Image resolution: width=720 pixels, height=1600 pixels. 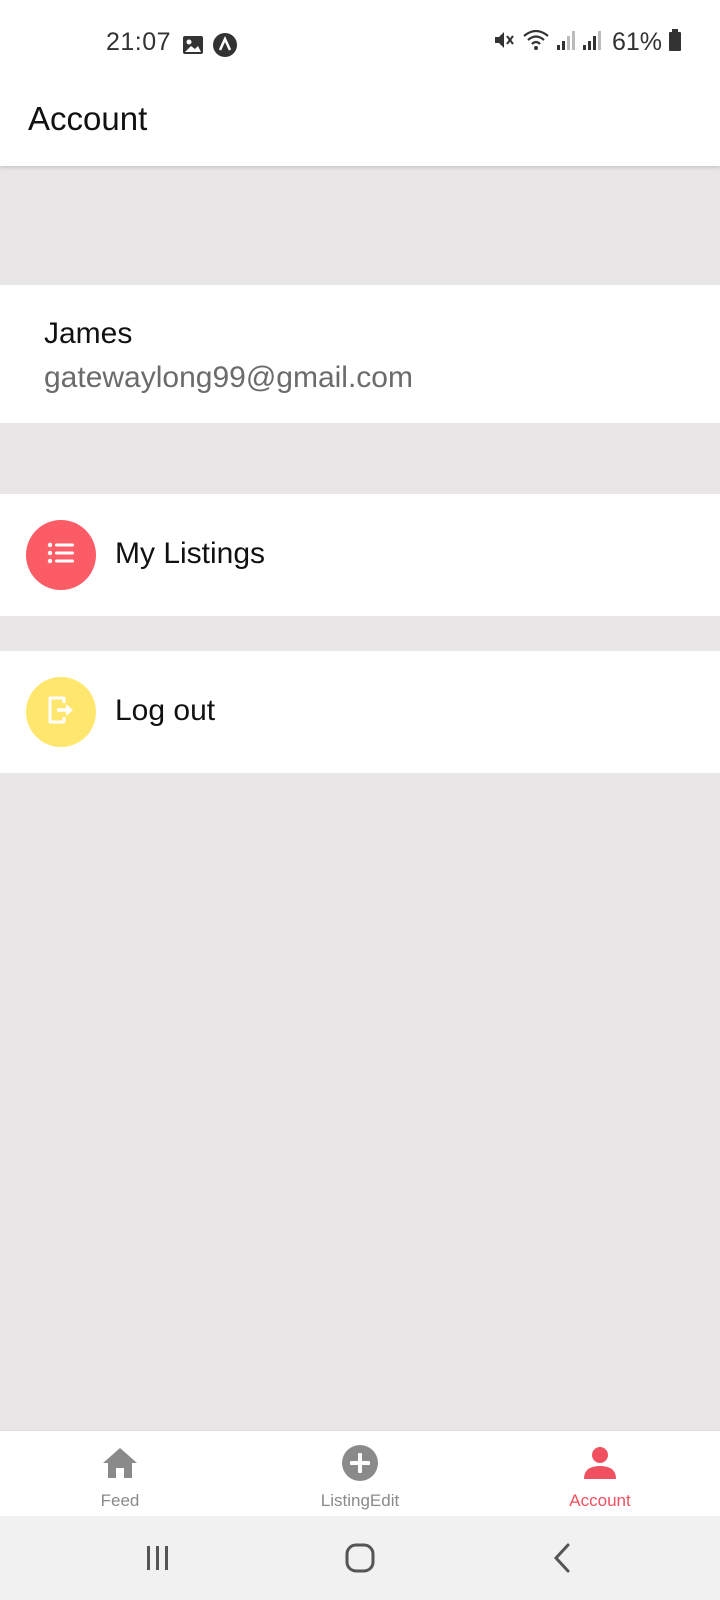 What do you see at coordinates (360, 712) in the screenshot?
I see `logout-item: Log out` at bounding box center [360, 712].